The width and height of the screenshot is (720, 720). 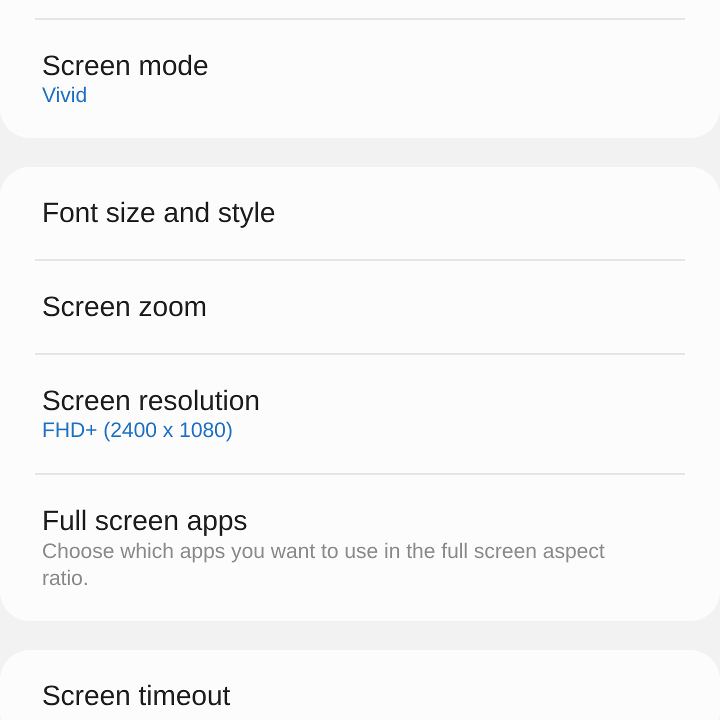 I want to click on setting-value: Vivid, so click(x=65, y=96).